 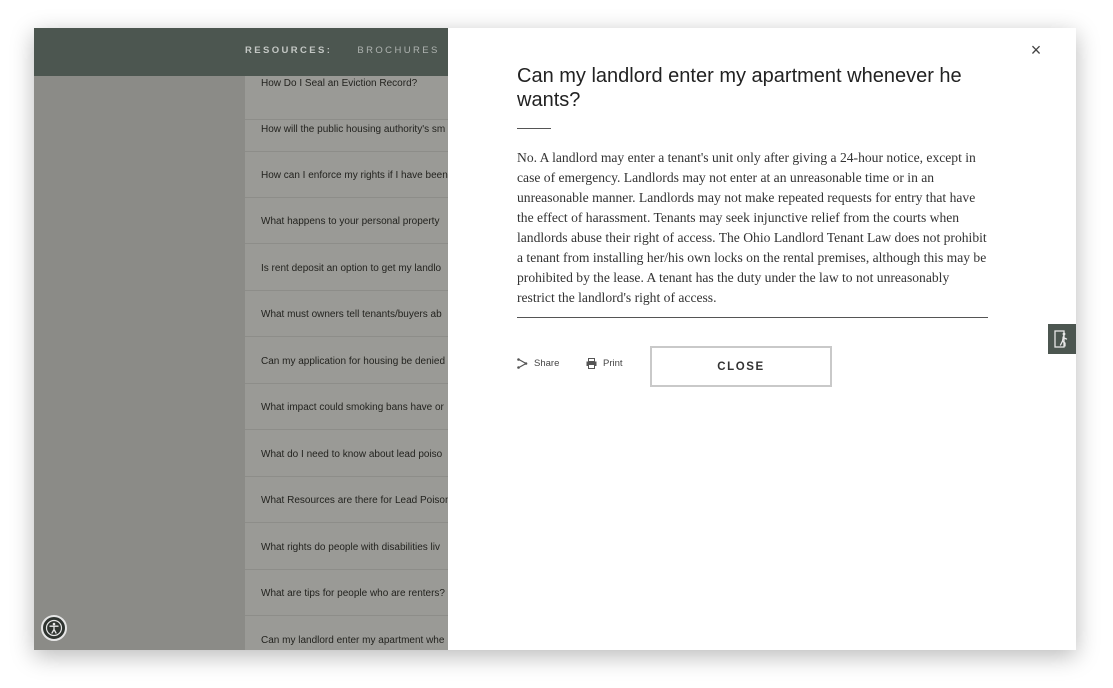 I want to click on list-item: What must owners tell tenants/buyers ab, so click(x=350, y=315).